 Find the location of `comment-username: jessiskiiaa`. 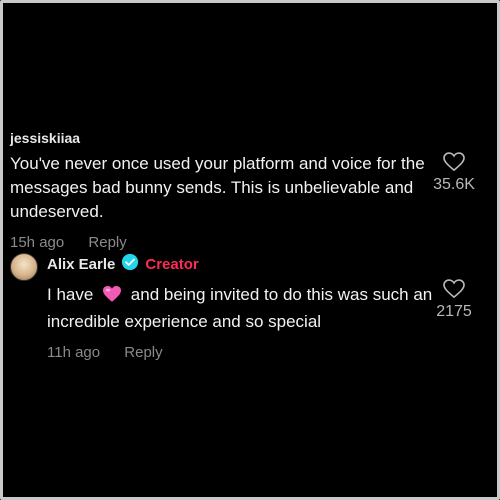

comment-username: jessiskiiaa is located at coordinates (250, 138).